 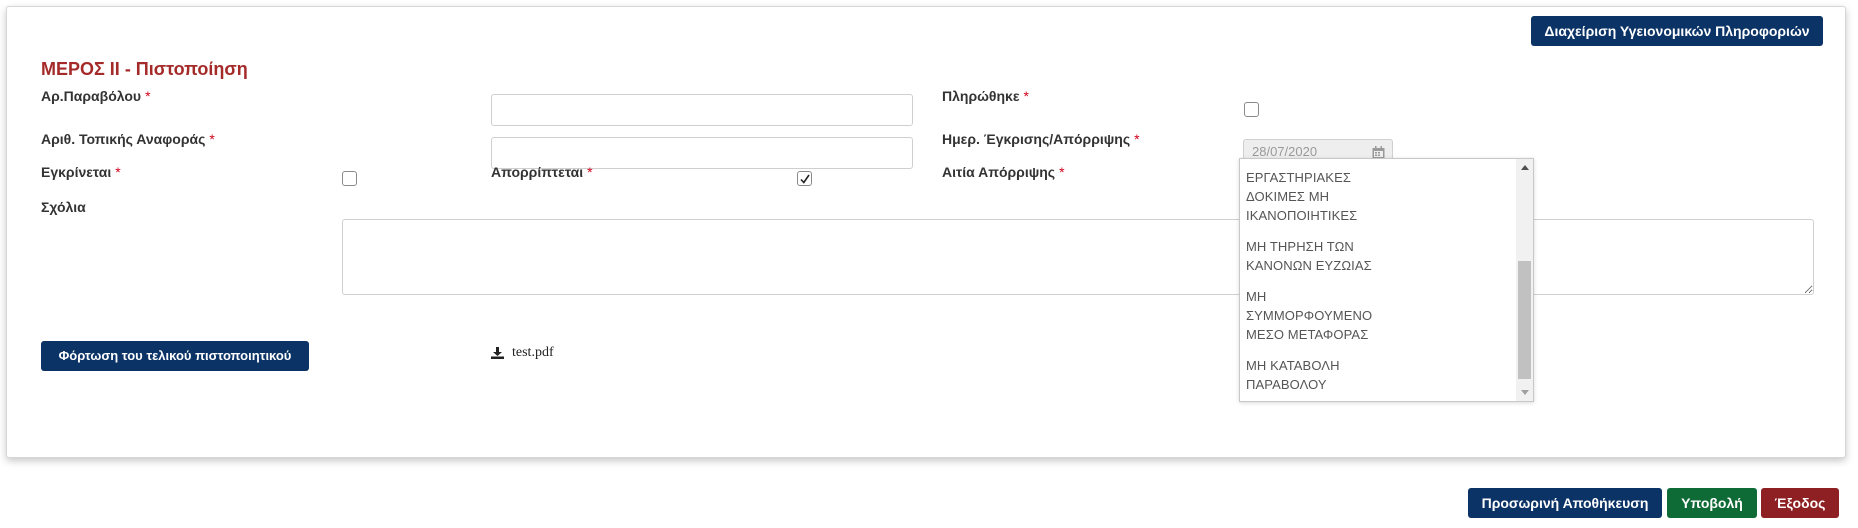 What do you see at coordinates (123, 139) in the screenshot?
I see `local-ref-label-text: Αριθ. Τοπικής Αναφοράς` at bounding box center [123, 139].